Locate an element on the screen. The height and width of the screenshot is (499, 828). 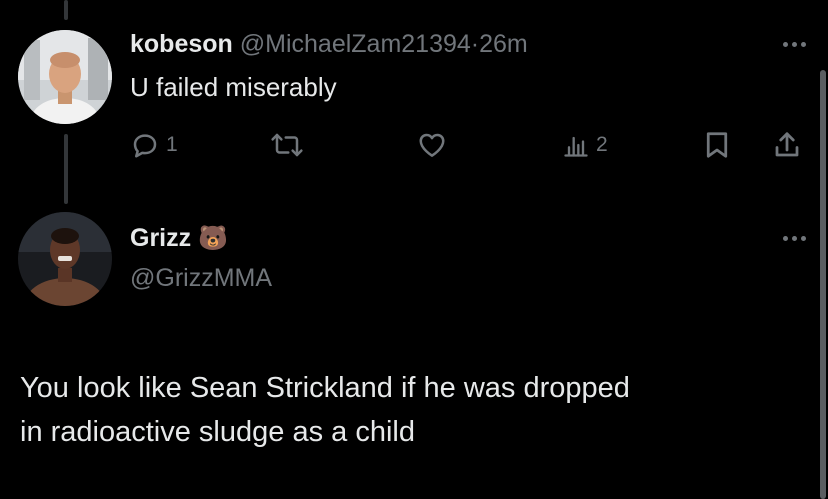
reply-action-bar: 1 2 is located at coordinates (470, 147).